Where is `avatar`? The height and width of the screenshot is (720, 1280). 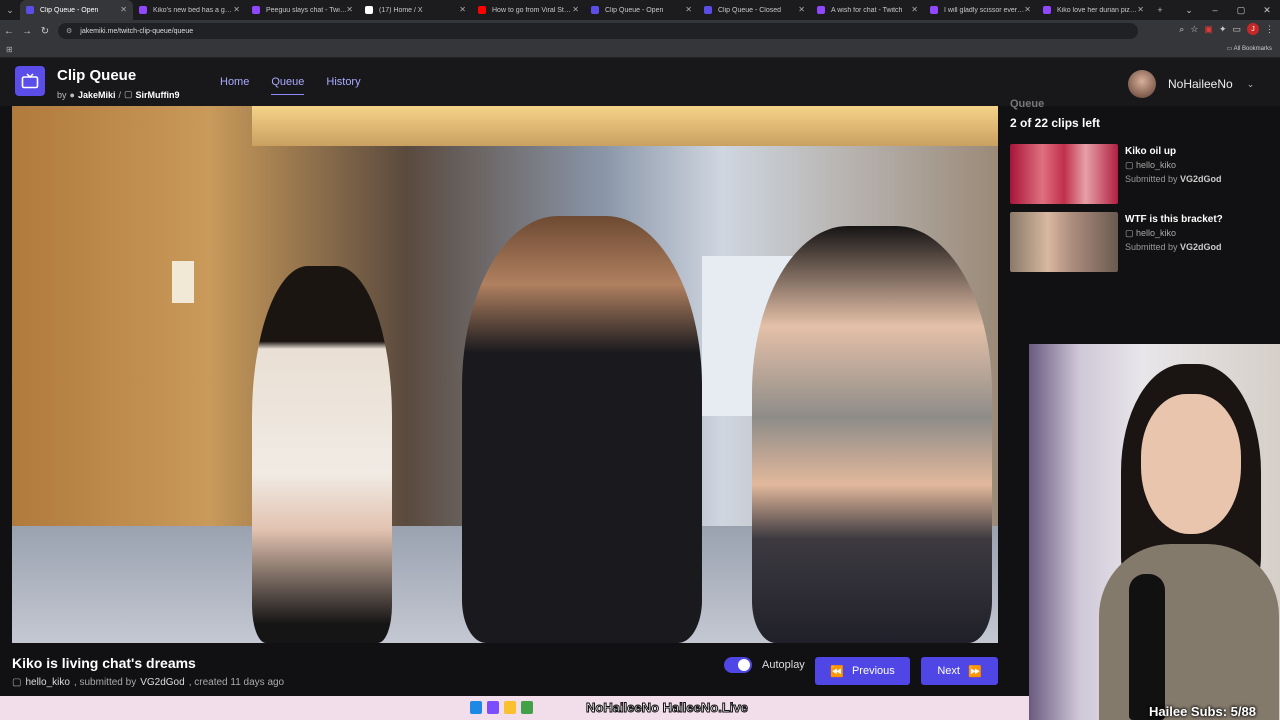 avatar is located at coordinates (1142, 84).